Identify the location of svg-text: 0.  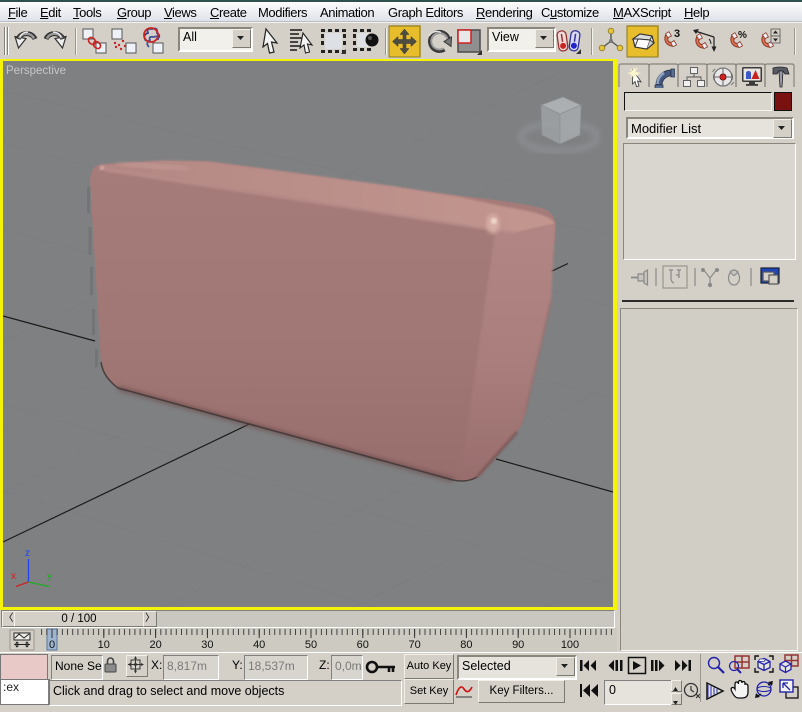
(52, 645).